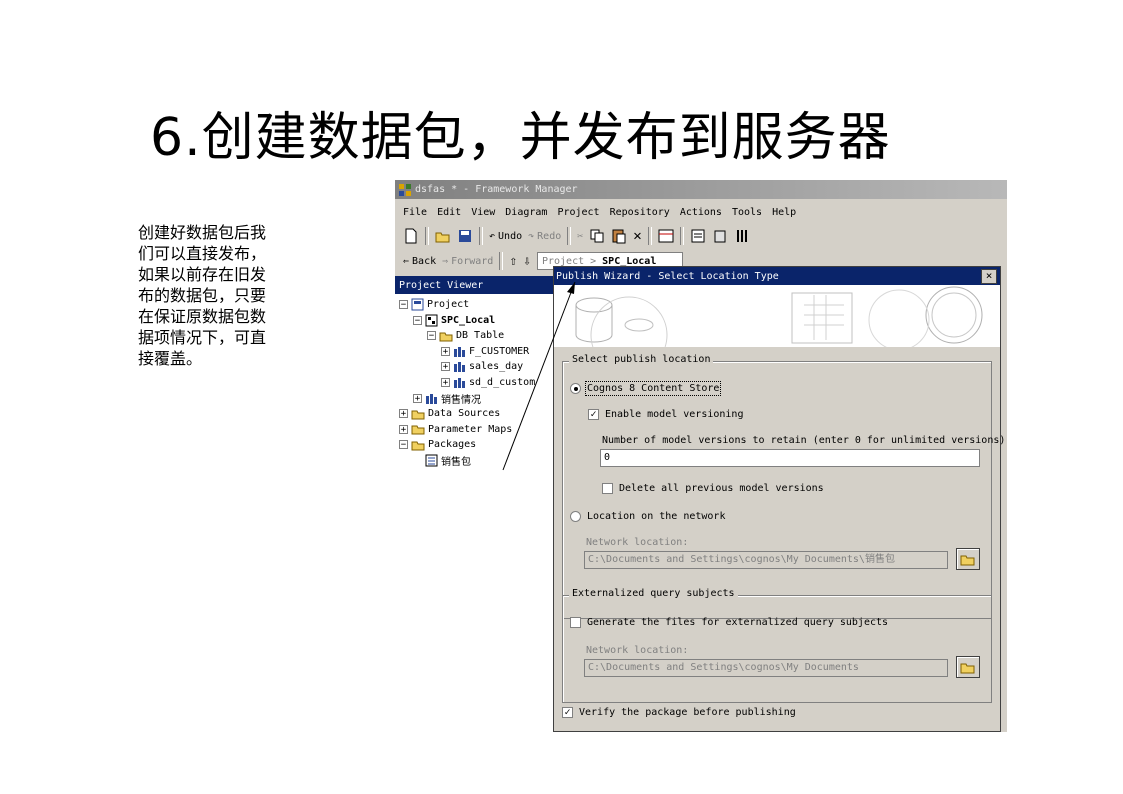  I want to click on description-line: 布的数据包，只要, so click(202, 295).